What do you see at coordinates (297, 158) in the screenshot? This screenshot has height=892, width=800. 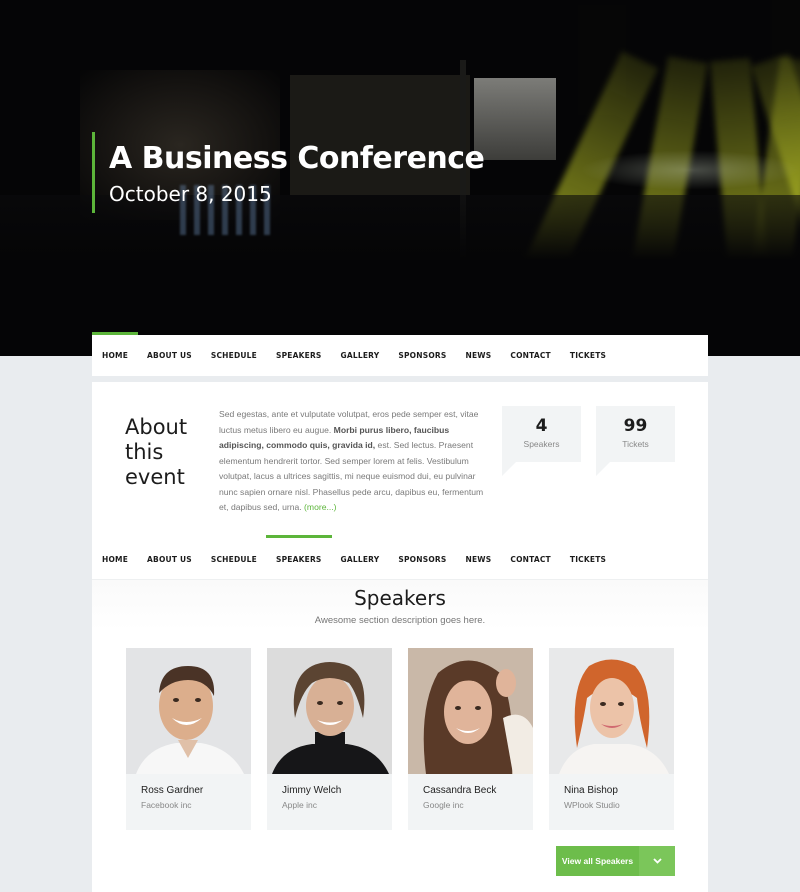 I see `event-title: A Business Conference` at bounding box center [297, 158].